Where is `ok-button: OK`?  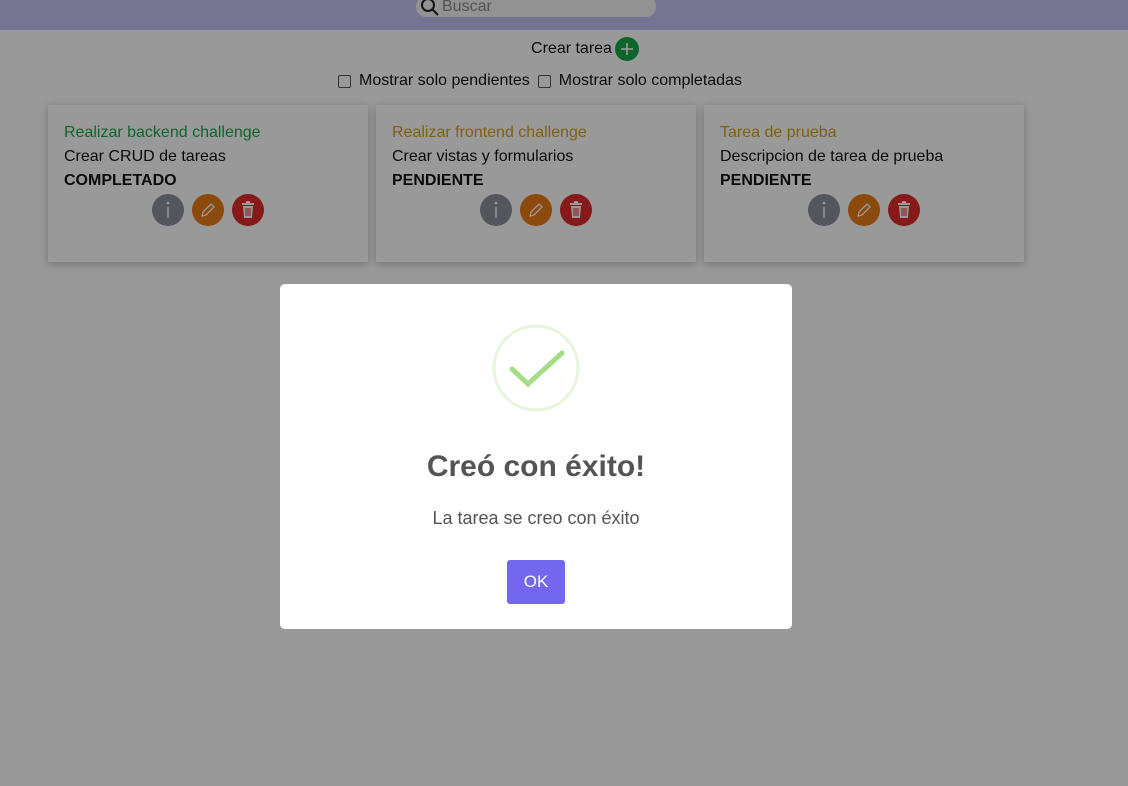
ok-button: OK is located at coordinates (536, 582).